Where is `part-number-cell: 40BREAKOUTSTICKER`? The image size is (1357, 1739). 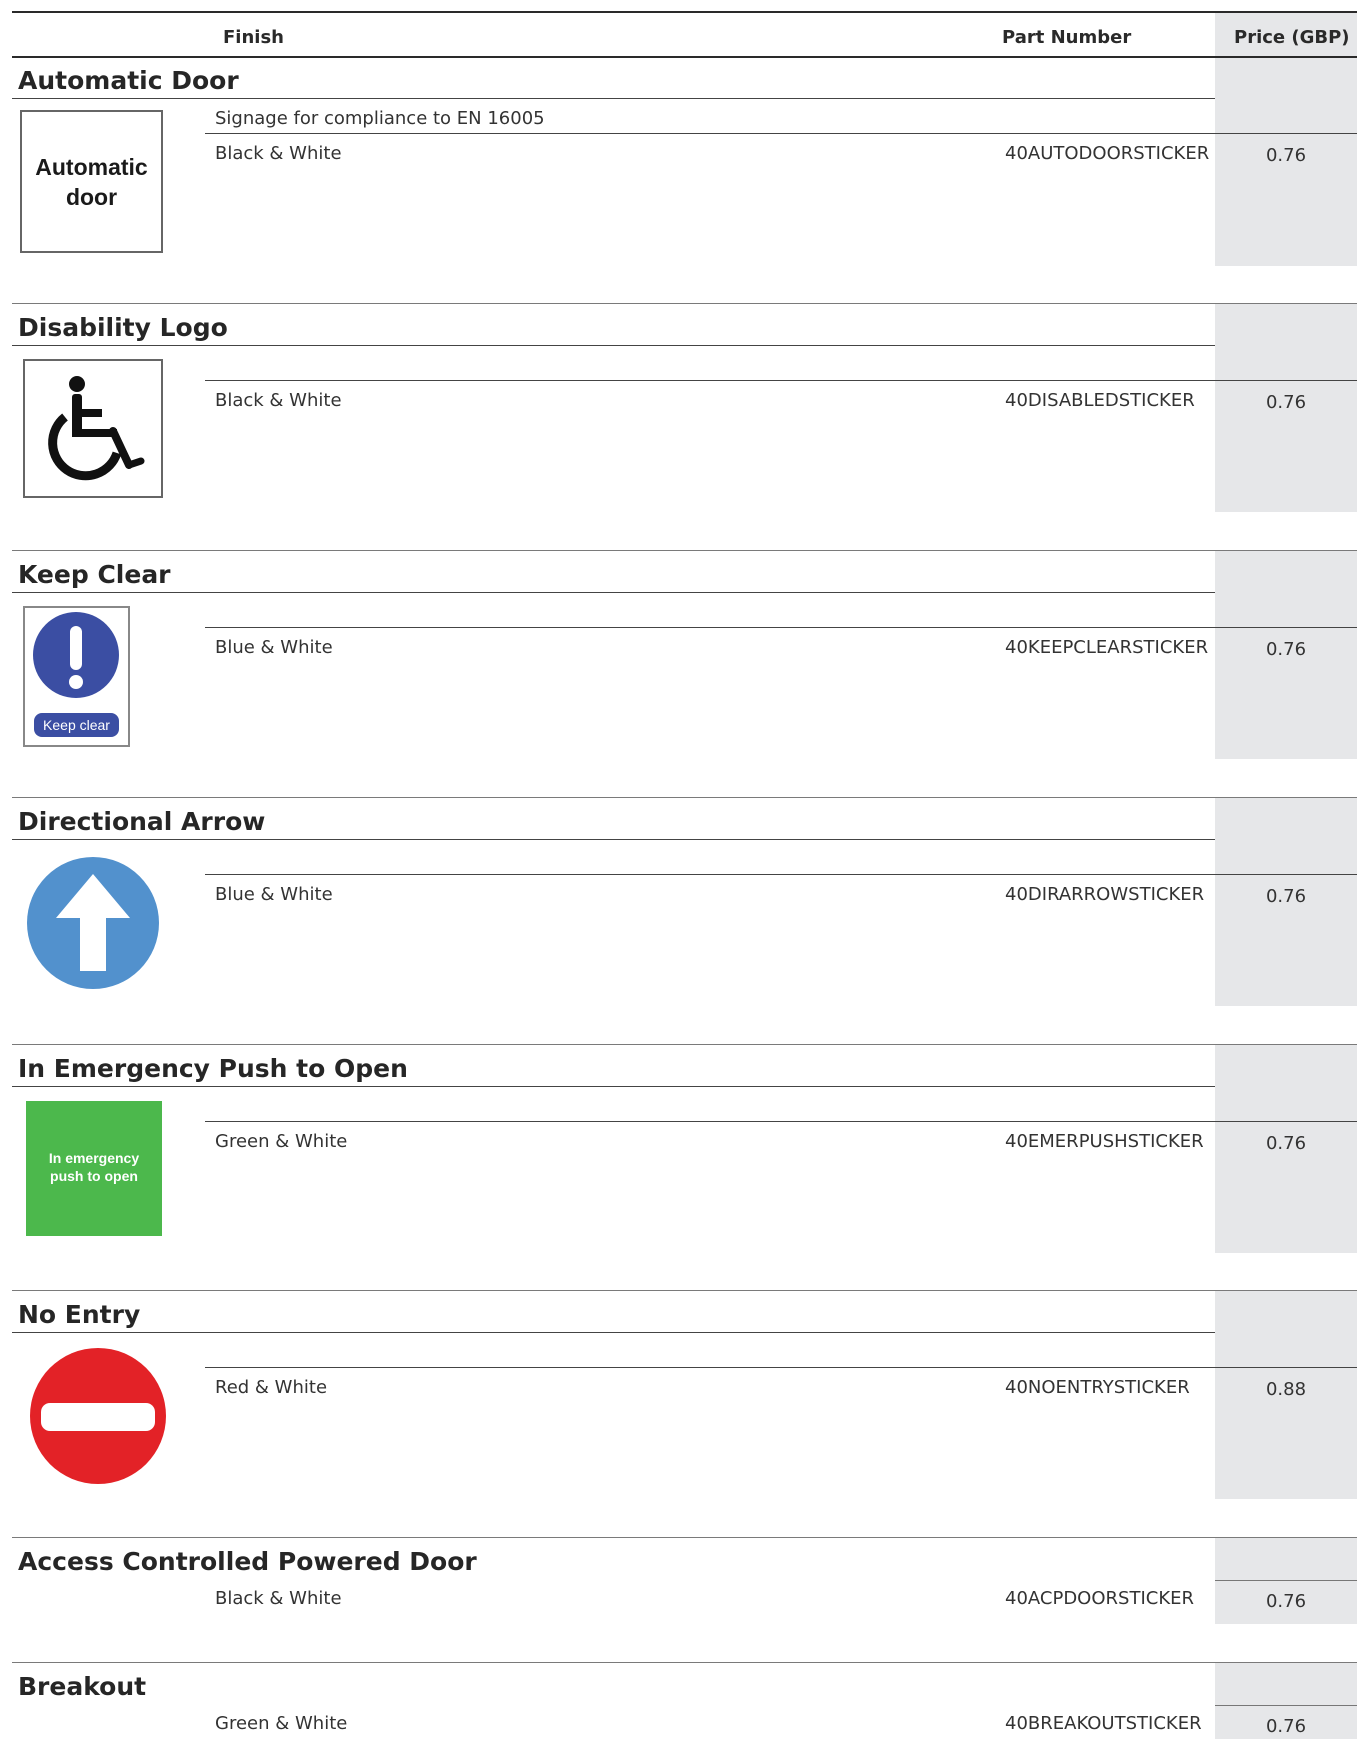 part-number-cell: 40BREAKOUTSTICKER is located at coordinates (1103, 1723).